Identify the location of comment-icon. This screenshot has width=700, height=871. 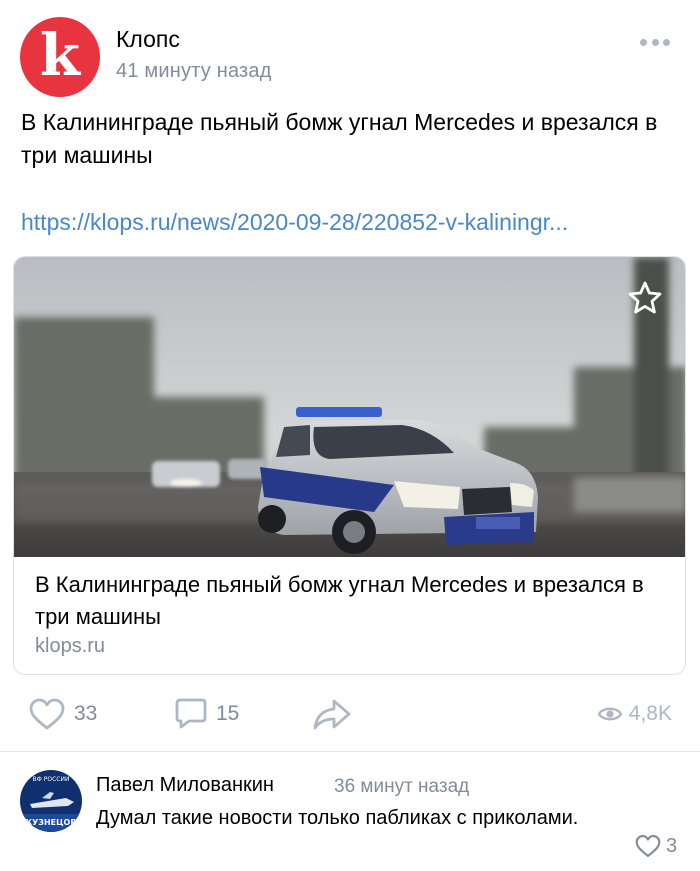
(191, 713).